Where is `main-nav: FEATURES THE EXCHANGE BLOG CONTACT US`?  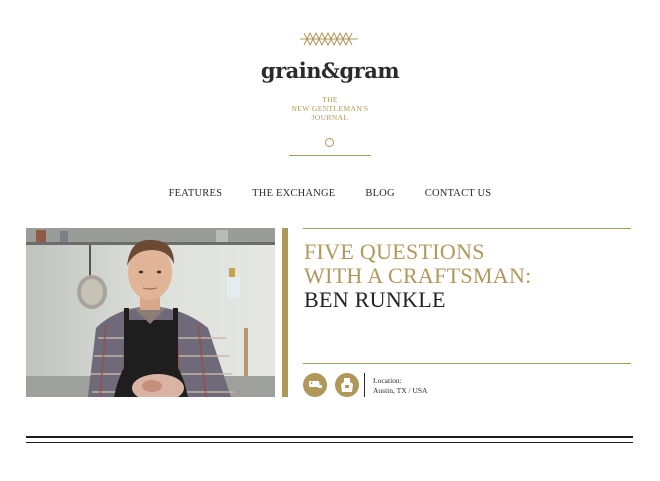
main-nav: FEATURES THE EXCHANGE BLOG CONTACT US is located at coordinates (330, 192).